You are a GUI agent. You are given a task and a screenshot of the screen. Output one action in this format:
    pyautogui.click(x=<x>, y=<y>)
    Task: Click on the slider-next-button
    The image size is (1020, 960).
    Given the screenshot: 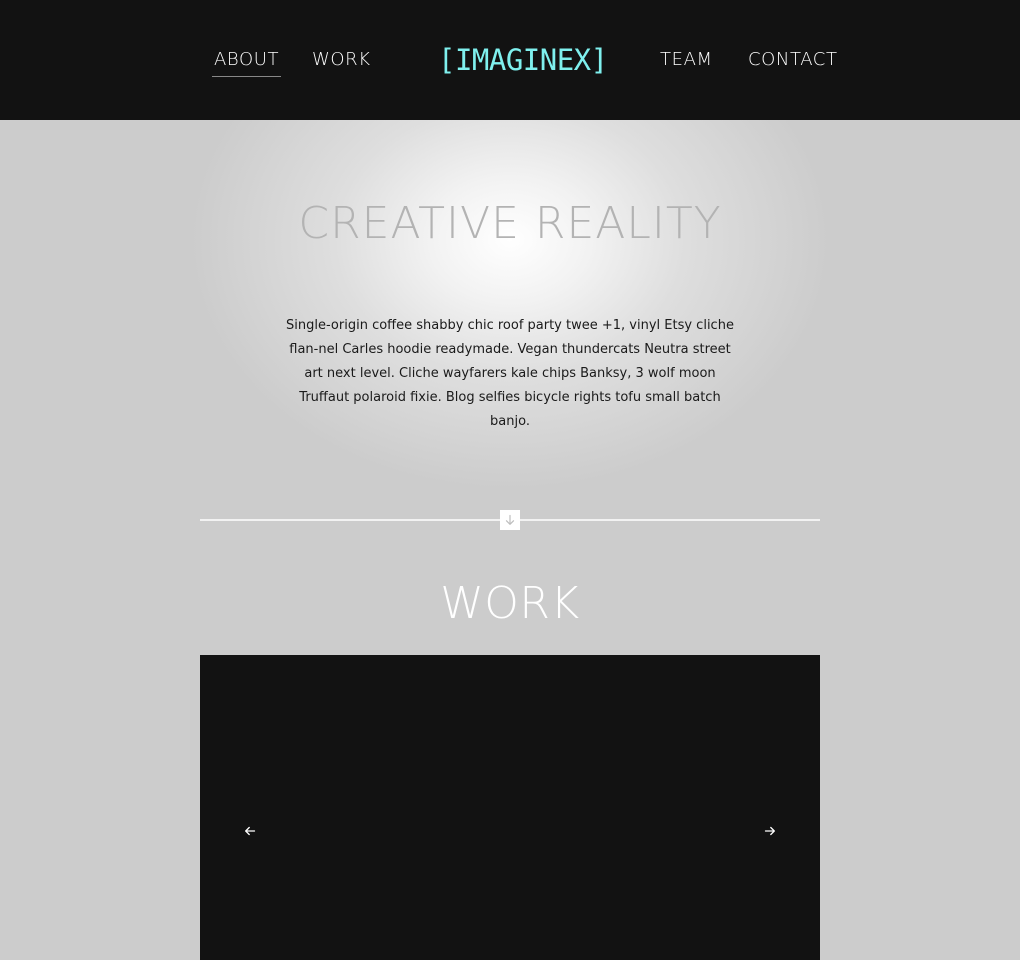 What is the action you would take?
    pyautogui.click(x=770, y=831)
    